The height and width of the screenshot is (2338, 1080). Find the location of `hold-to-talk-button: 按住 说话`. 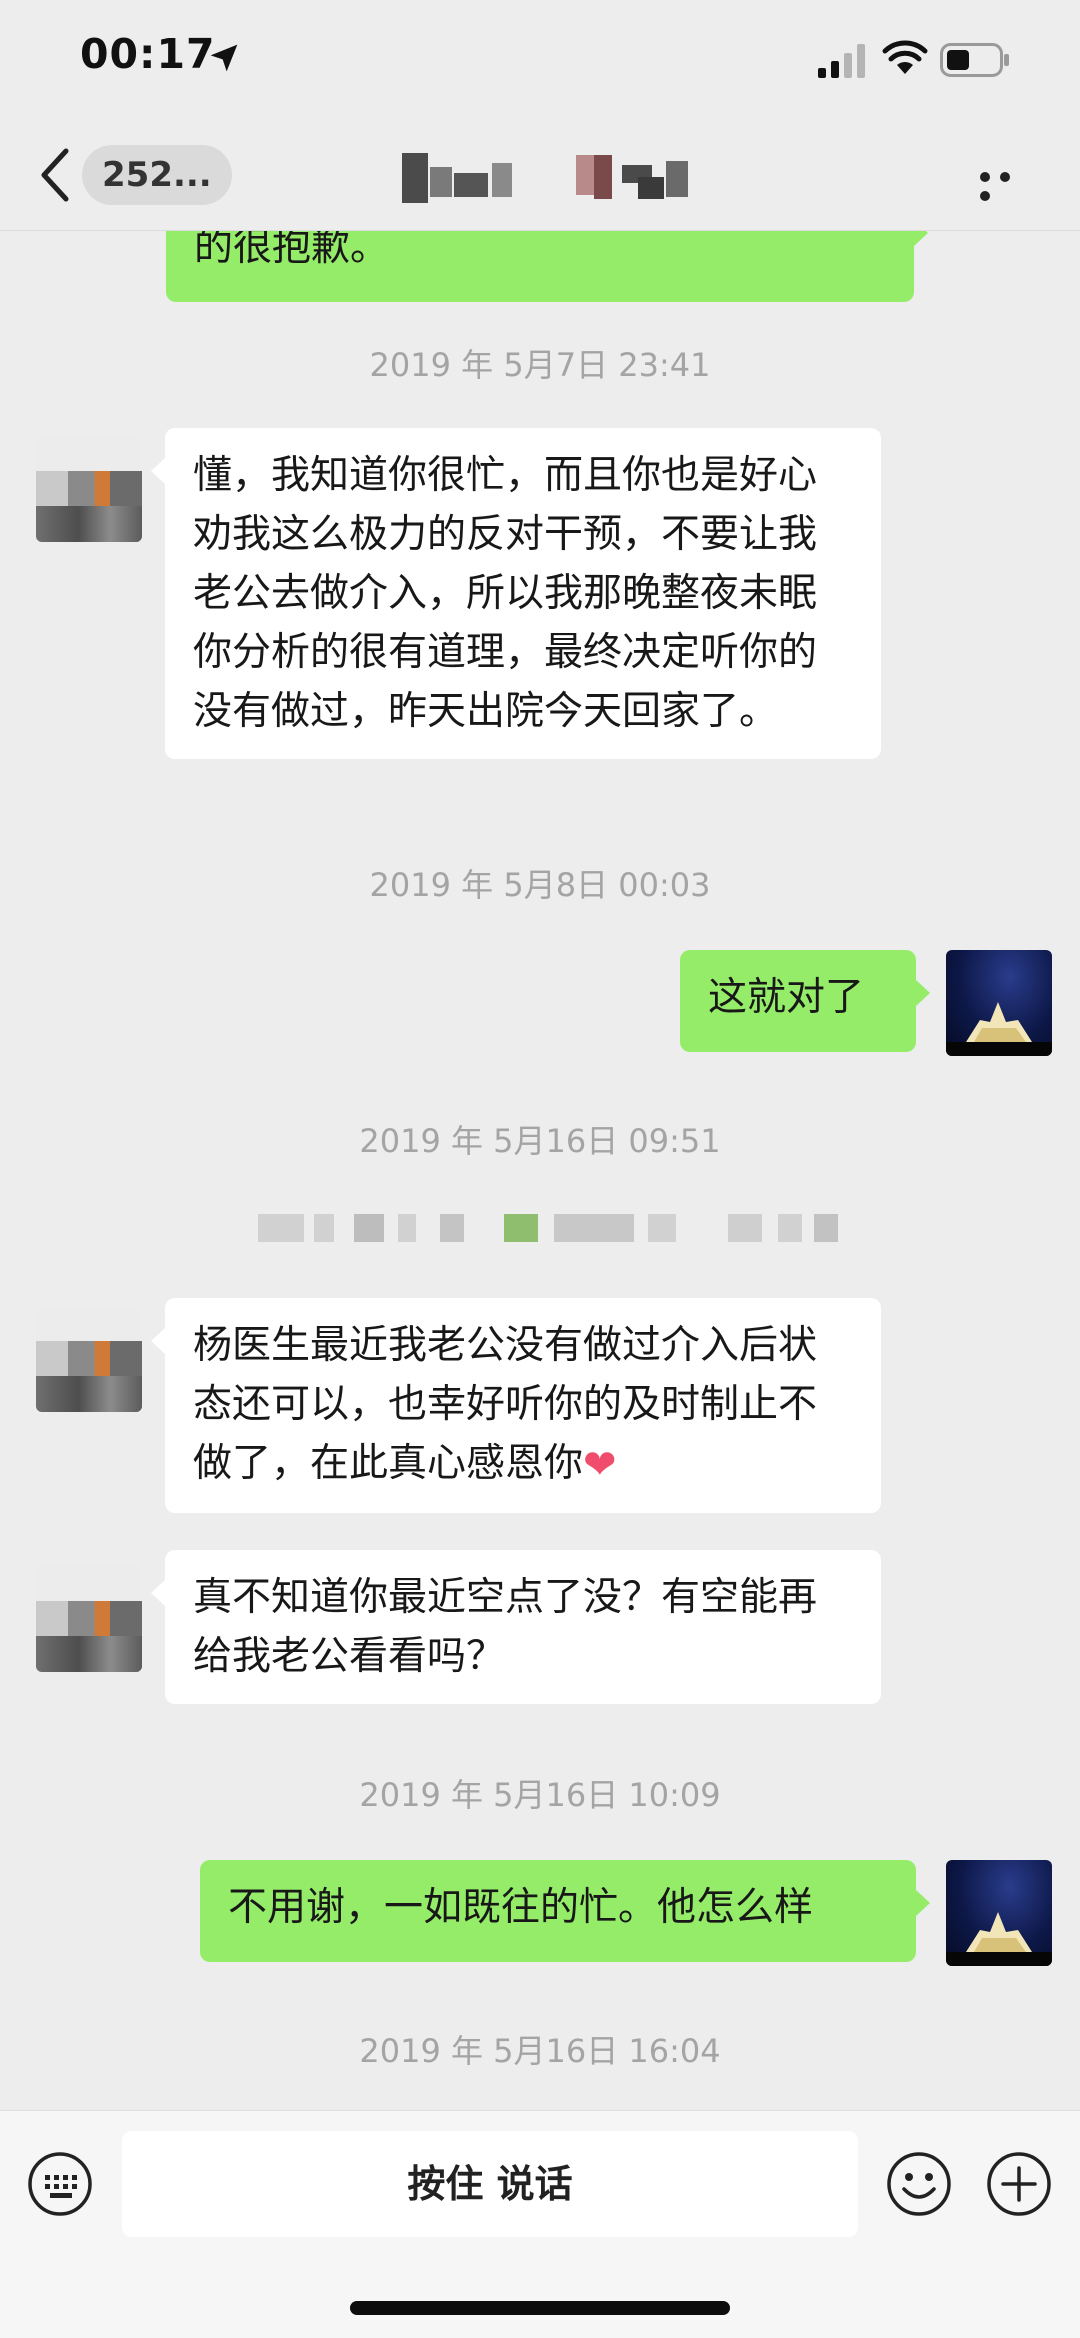

hold-to-talk-button: 按住 说话 is located at coordinates (490, 2184).